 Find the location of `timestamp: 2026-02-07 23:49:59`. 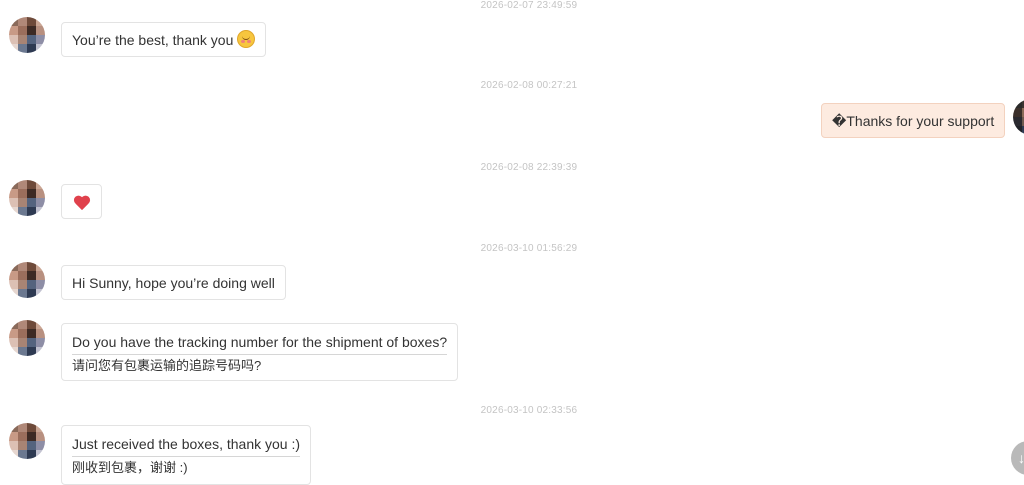

timestamp: 2026-02-07 23:49:59 is located at coordinates (529, 5).